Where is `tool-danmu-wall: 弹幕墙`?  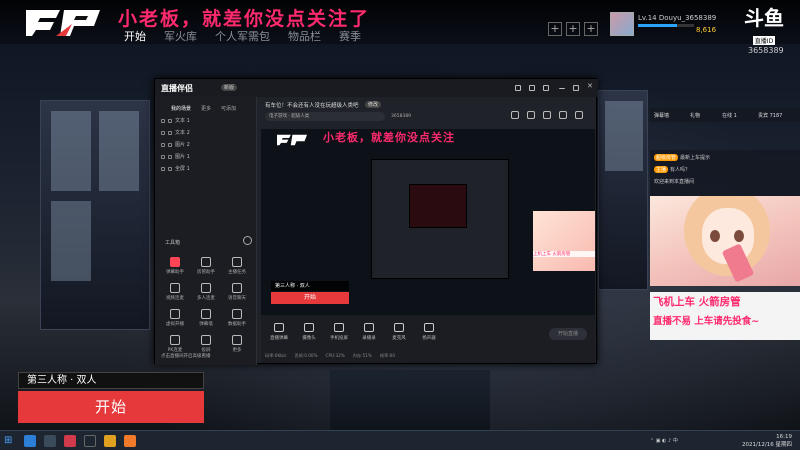
tool-danmu-wall: 弹幕墙 is located at coordinates (206, 318).